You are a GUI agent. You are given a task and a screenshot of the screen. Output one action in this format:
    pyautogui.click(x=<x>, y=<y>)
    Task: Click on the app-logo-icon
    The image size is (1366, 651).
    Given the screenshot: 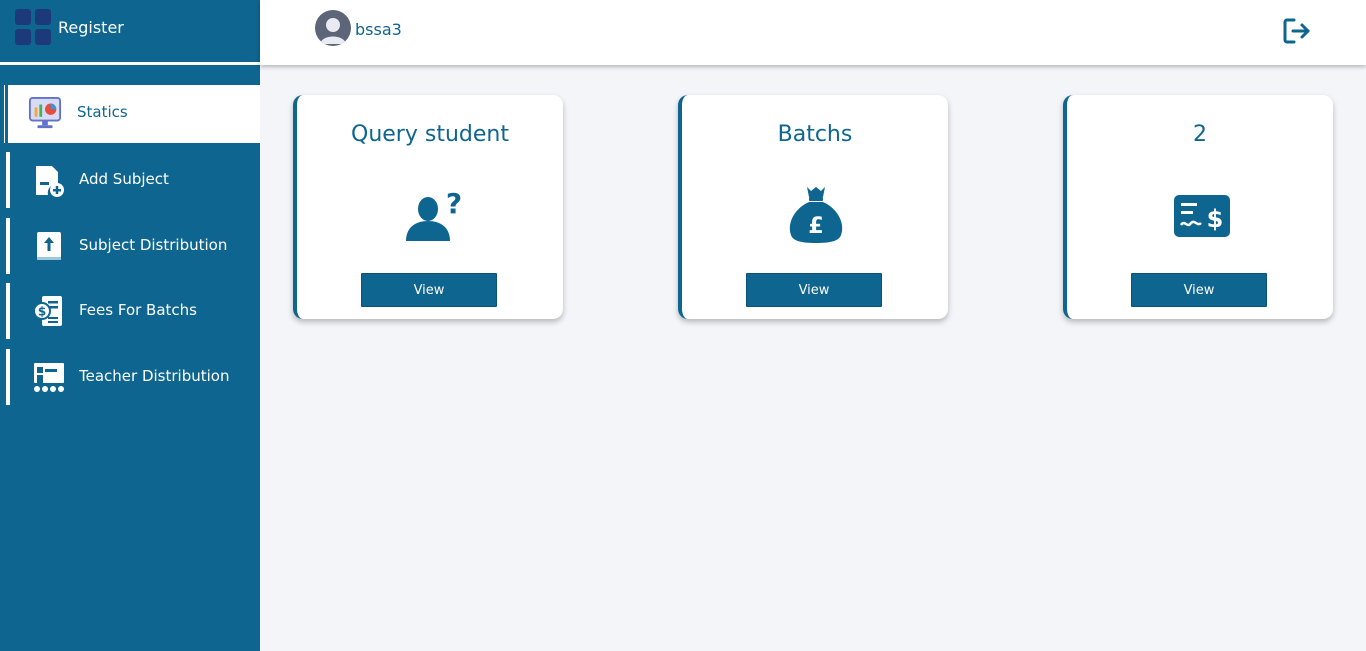 What is the action you would take?
    pyautogui.click(x=33, y=27)
    